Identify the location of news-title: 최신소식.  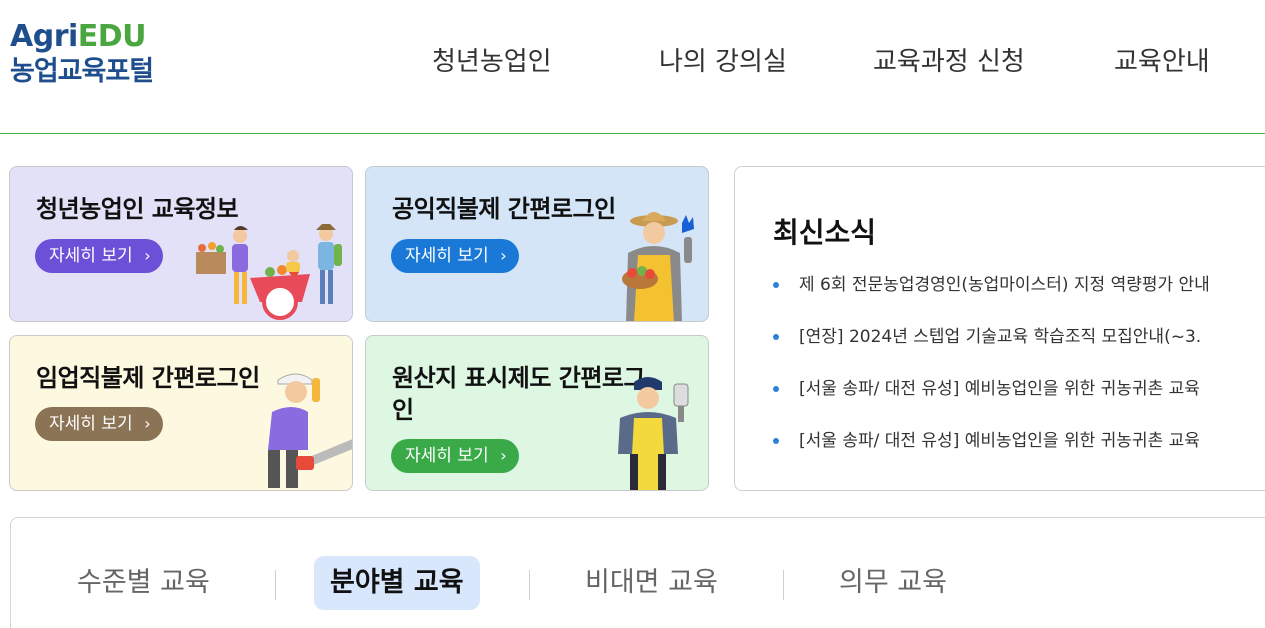
(825, 232).